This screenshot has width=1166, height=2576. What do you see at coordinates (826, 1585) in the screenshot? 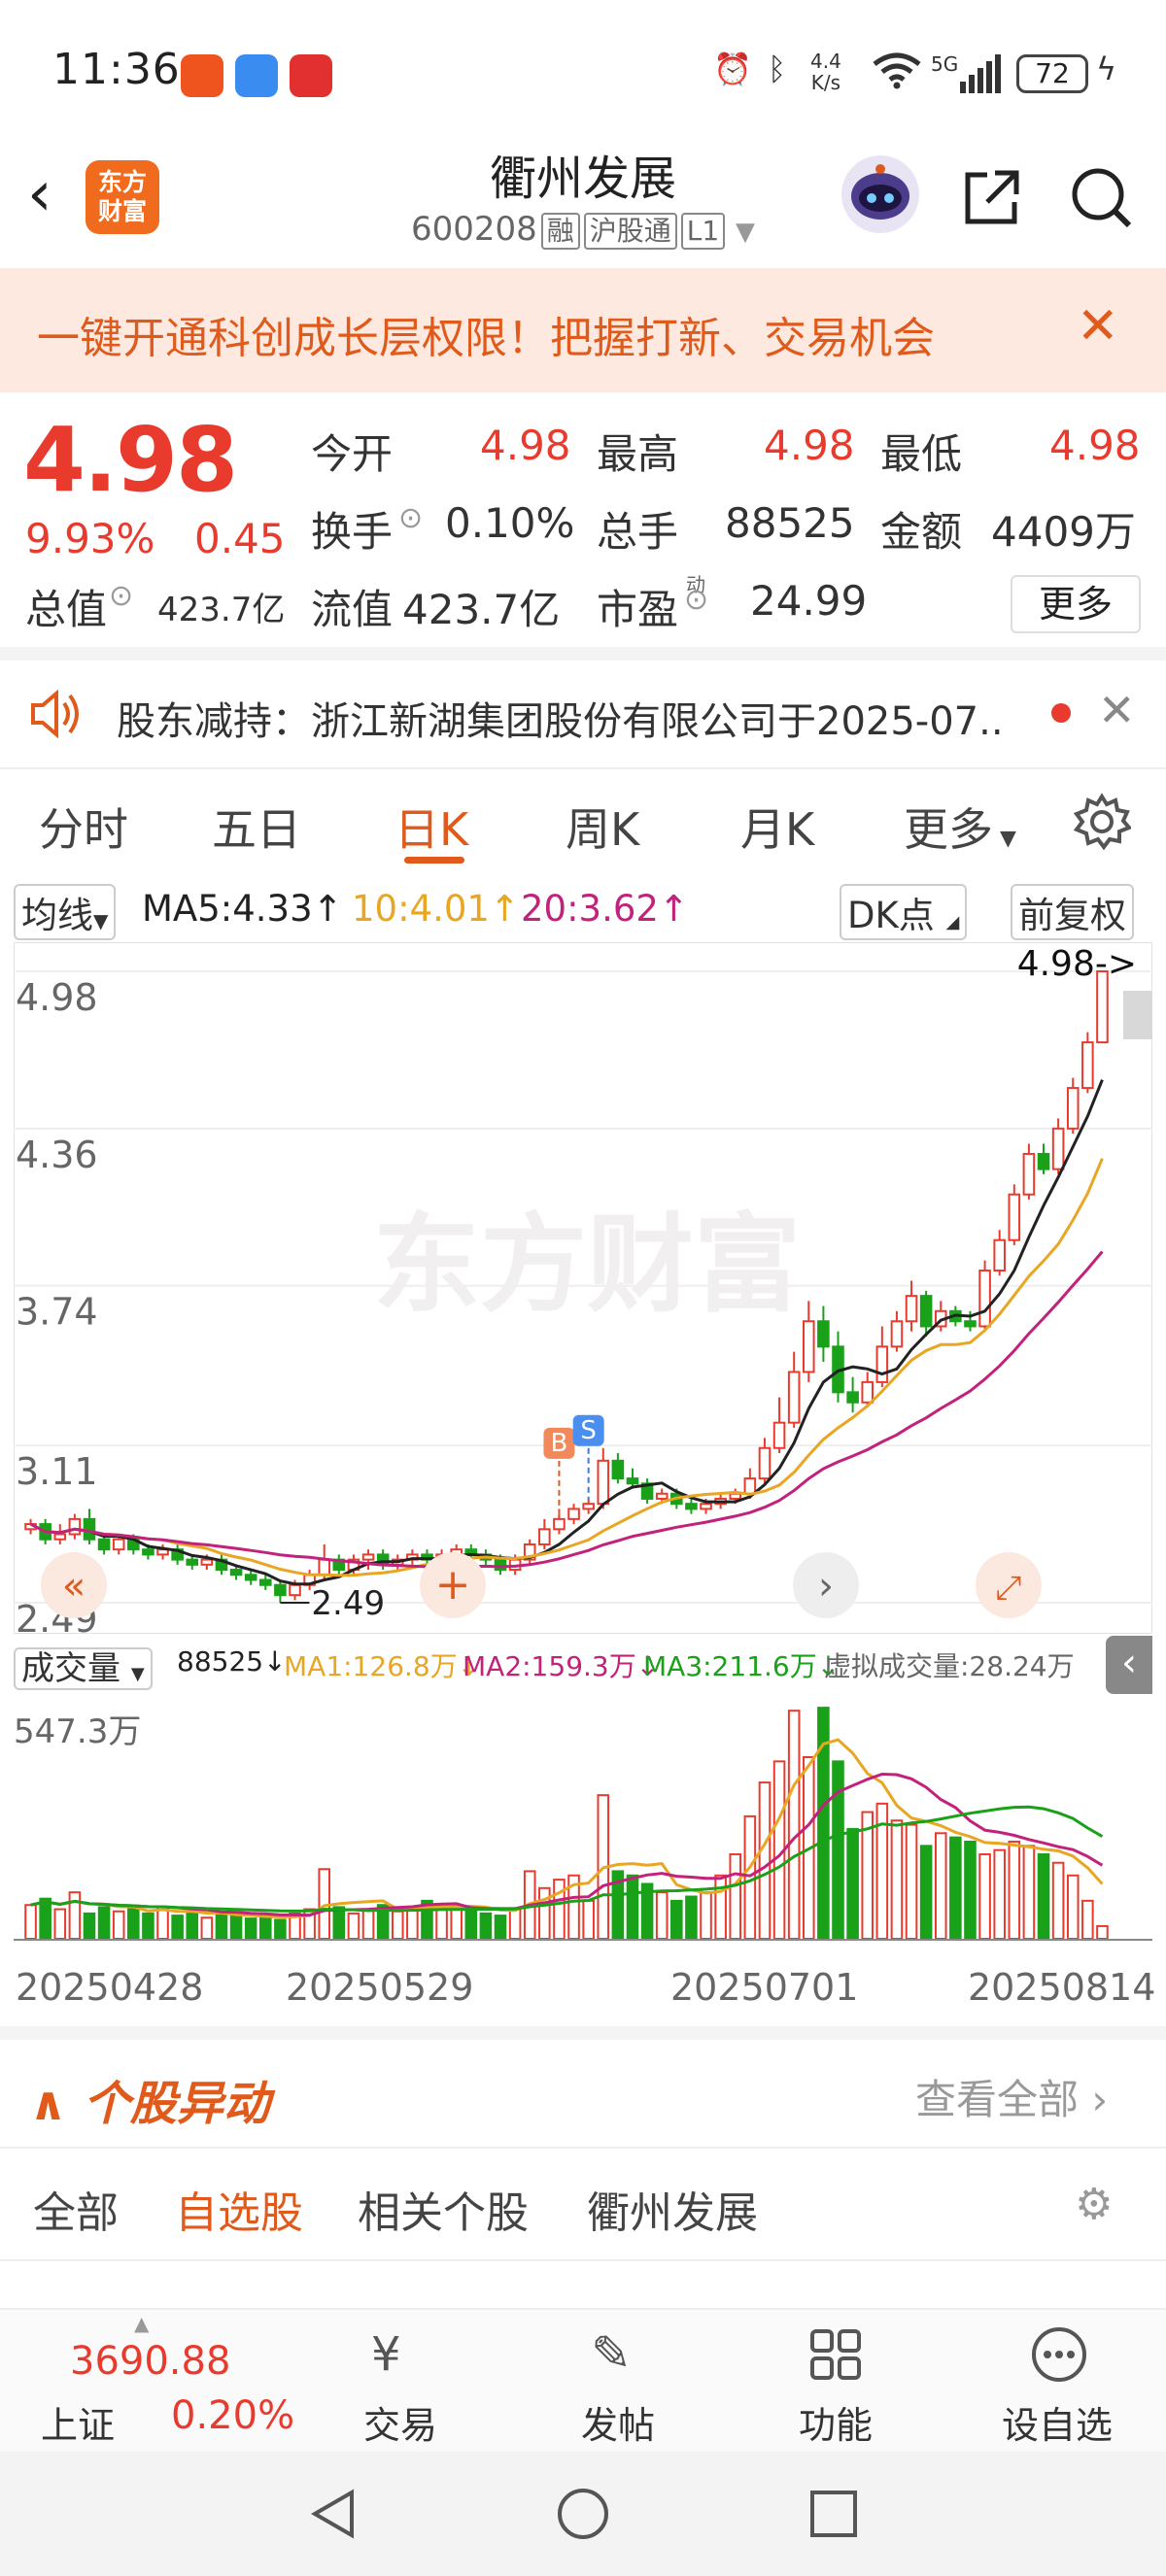
I see `chart-nav-right-icon: ›` at bounding box center [826, 1585].